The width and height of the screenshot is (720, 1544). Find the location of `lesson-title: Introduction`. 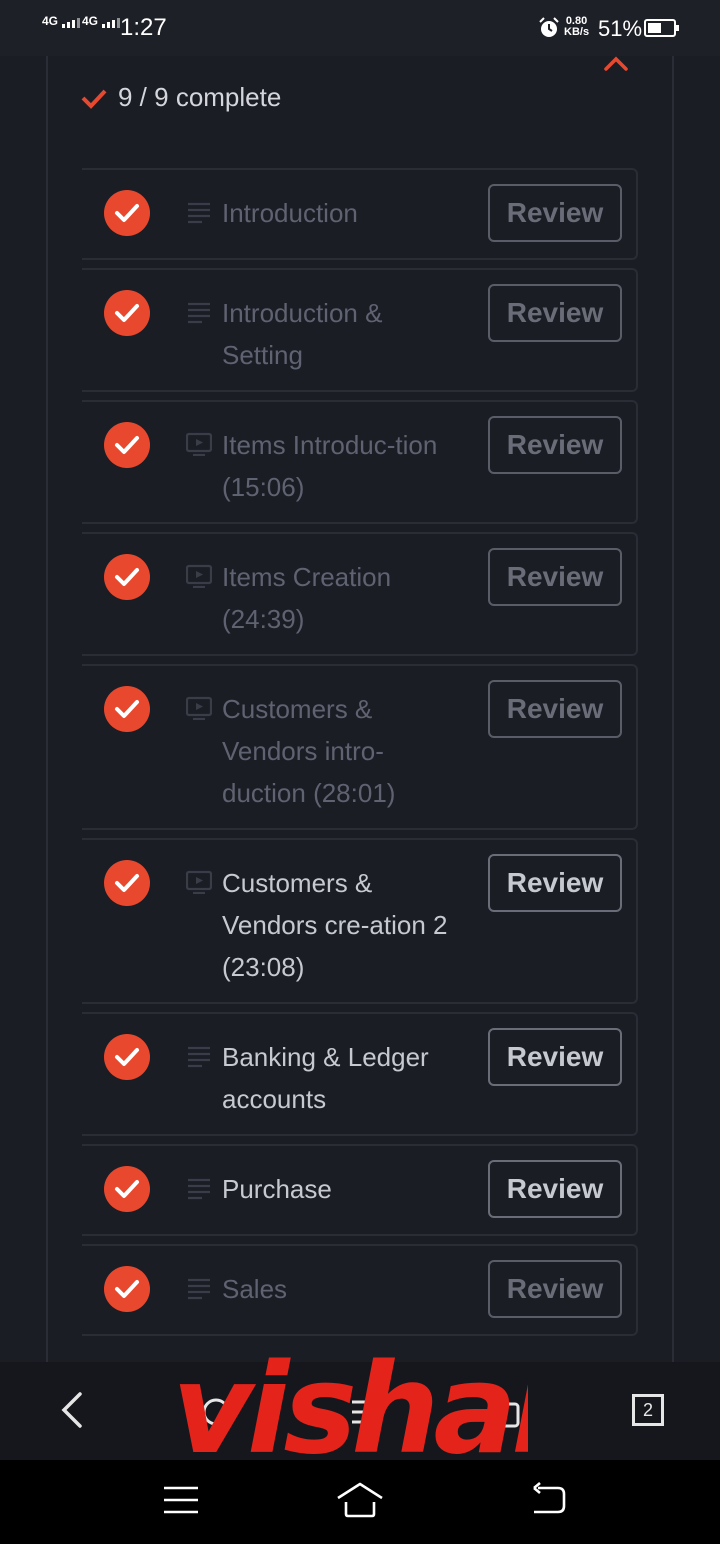

lesson-title: Introduction is located at coordinates (337, 213).